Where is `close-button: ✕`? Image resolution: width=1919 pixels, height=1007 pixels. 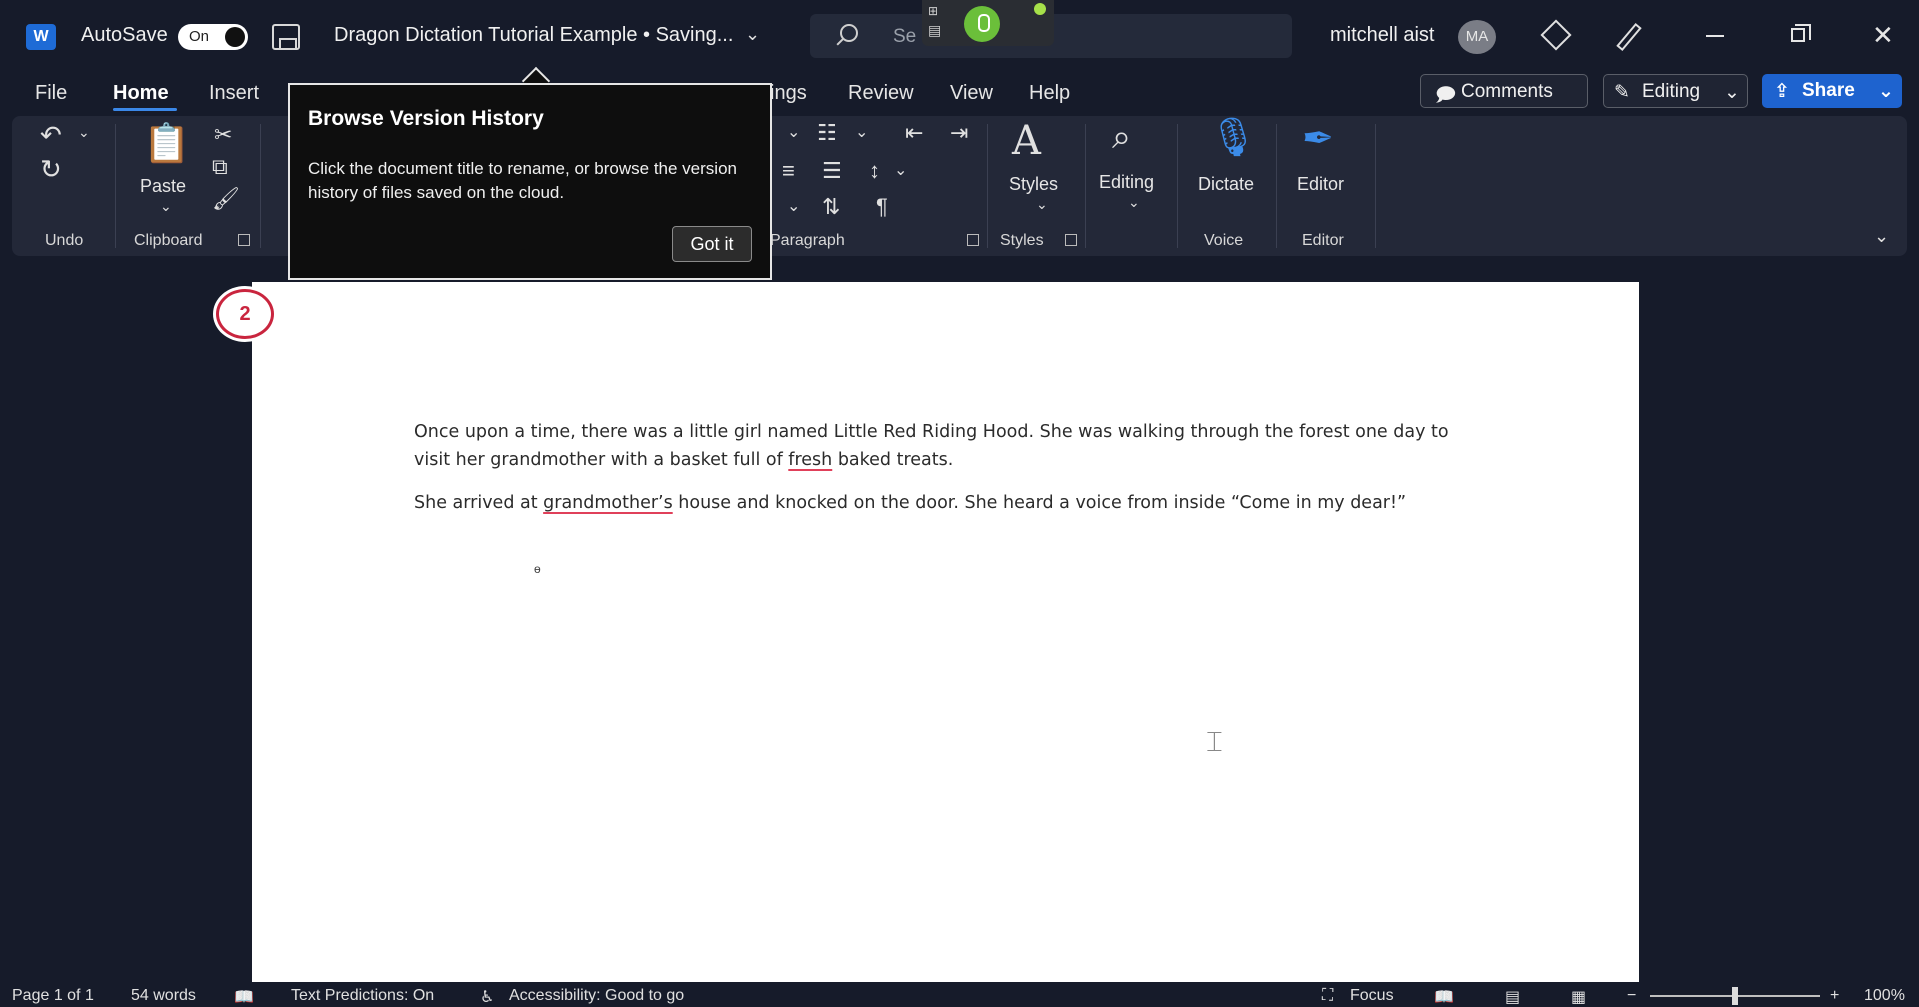
close-button: ✕ is located at coordinates (1882, 36).